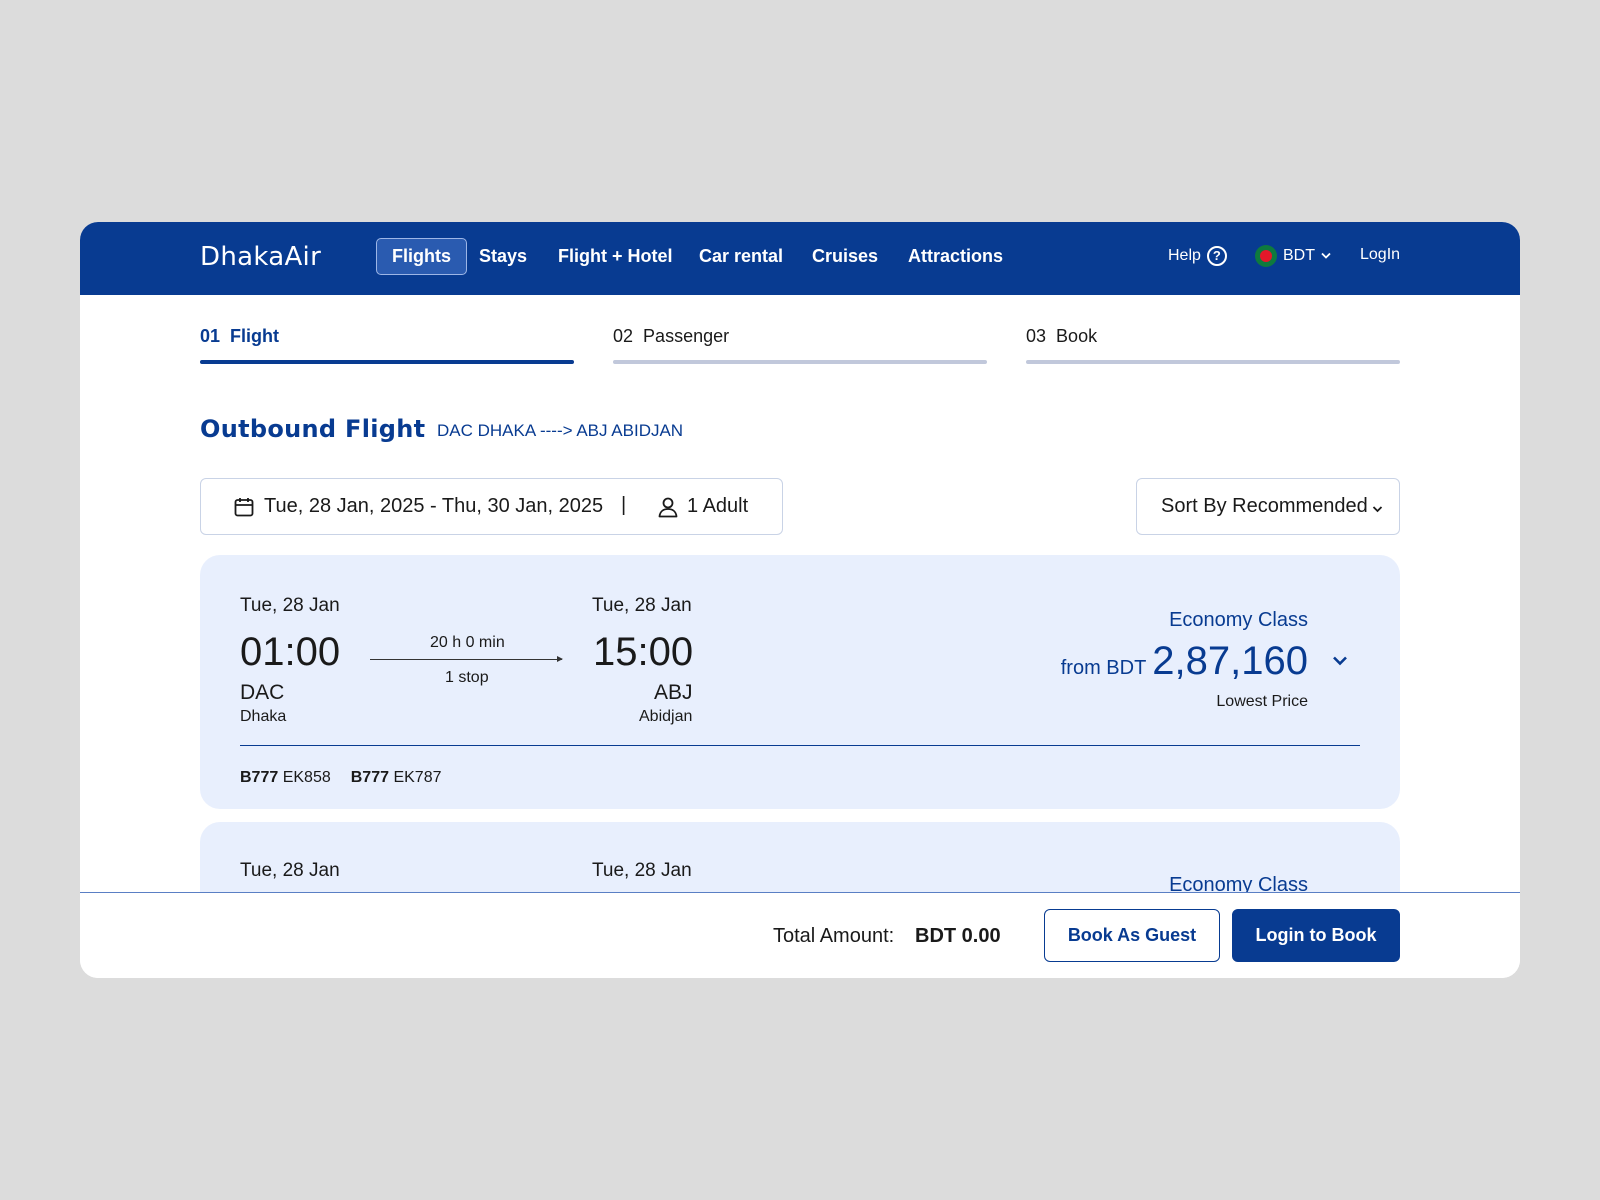 The height and width of the screenshot is (1200, 1600). I want to click on nav-stays: Stays, so click(503, 256).